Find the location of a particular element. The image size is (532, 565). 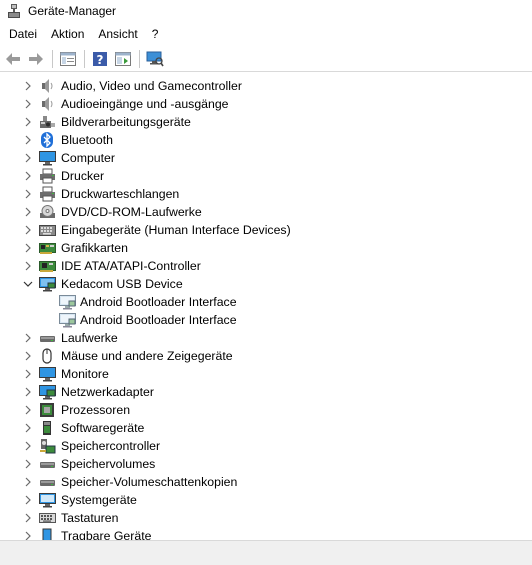

tree-node-audio-video-und-gamecontroller: Audio, Video und Gamecontroller is located at coordinates (266, 86).